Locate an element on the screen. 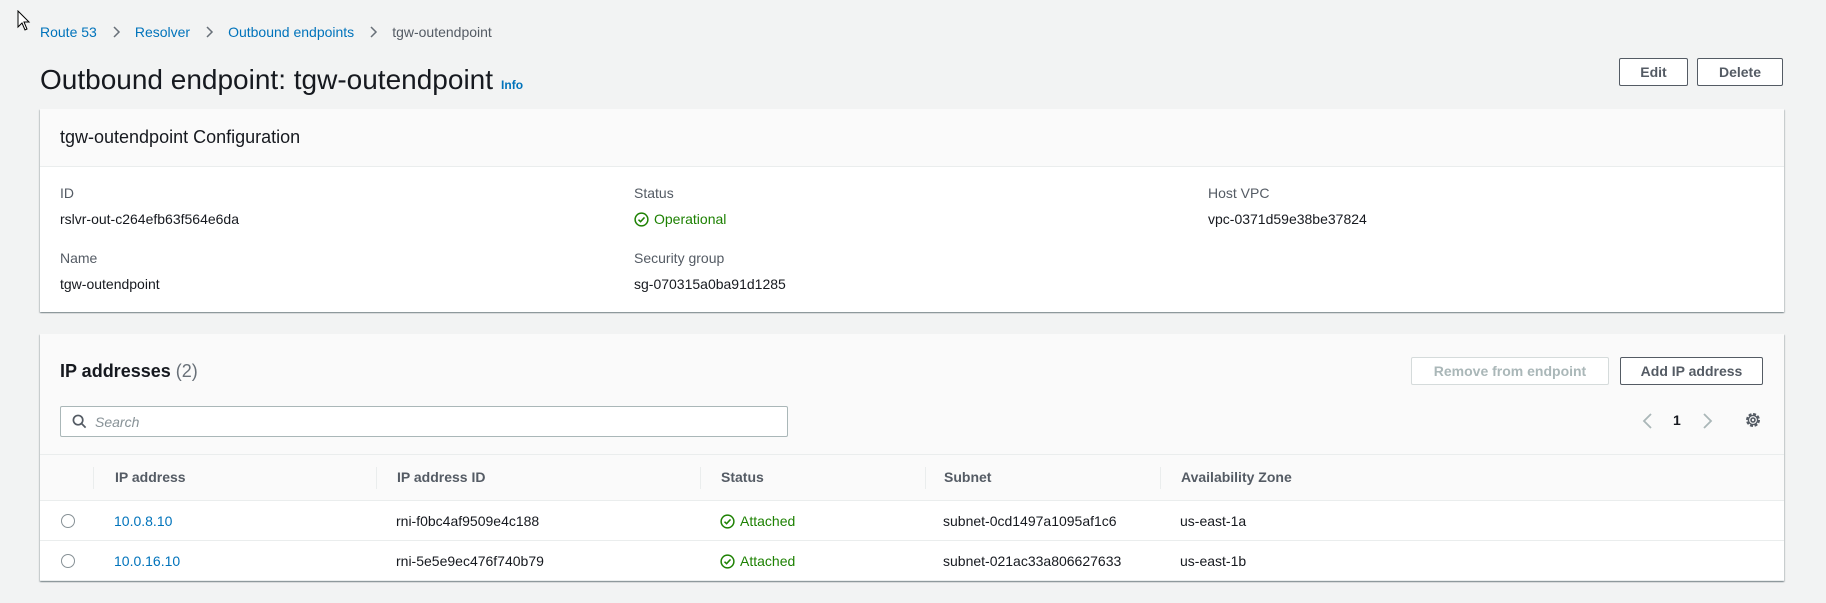 The height and width of the screenshot is (603, 1826). column-header-ip-address-id: IP address ID is located at coordinates (441, 477).